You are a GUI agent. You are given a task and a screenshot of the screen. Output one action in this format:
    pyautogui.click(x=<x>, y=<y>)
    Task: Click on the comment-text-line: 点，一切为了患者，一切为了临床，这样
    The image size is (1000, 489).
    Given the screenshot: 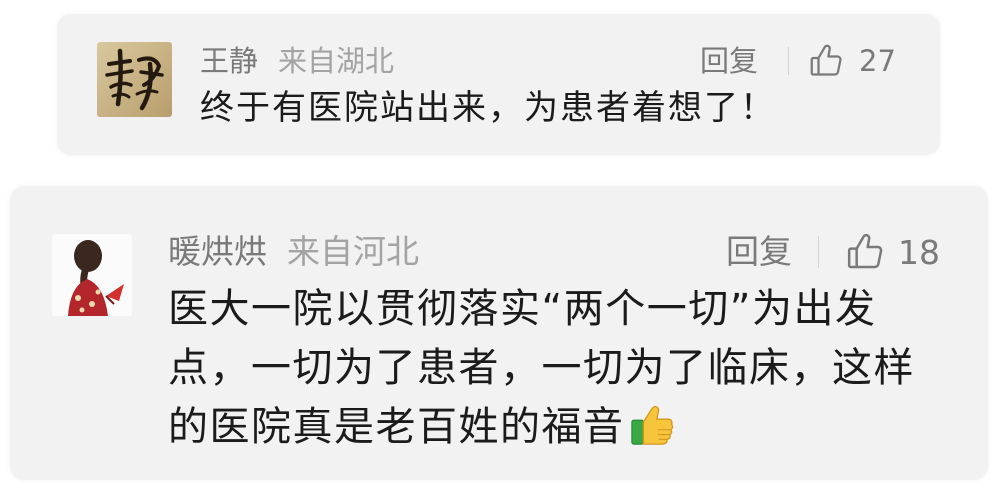 What is the action you would take?
    pyautogui.click(x=541, y=368)
    